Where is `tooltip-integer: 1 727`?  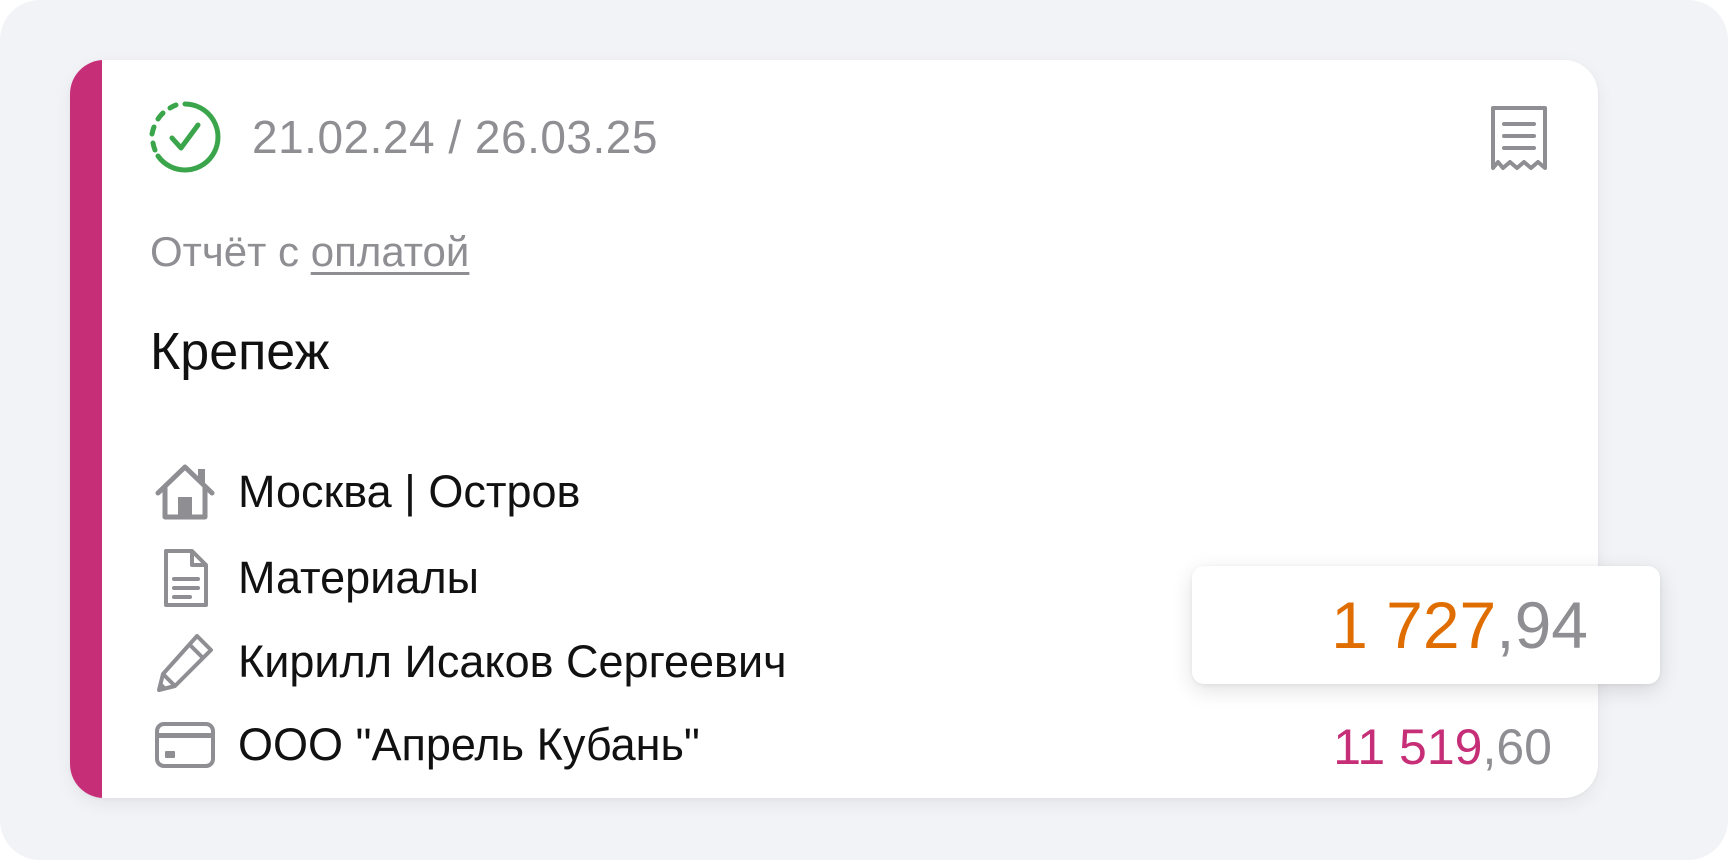
tooltip-integer: 1 727 is located at coordinates (1414, 625).